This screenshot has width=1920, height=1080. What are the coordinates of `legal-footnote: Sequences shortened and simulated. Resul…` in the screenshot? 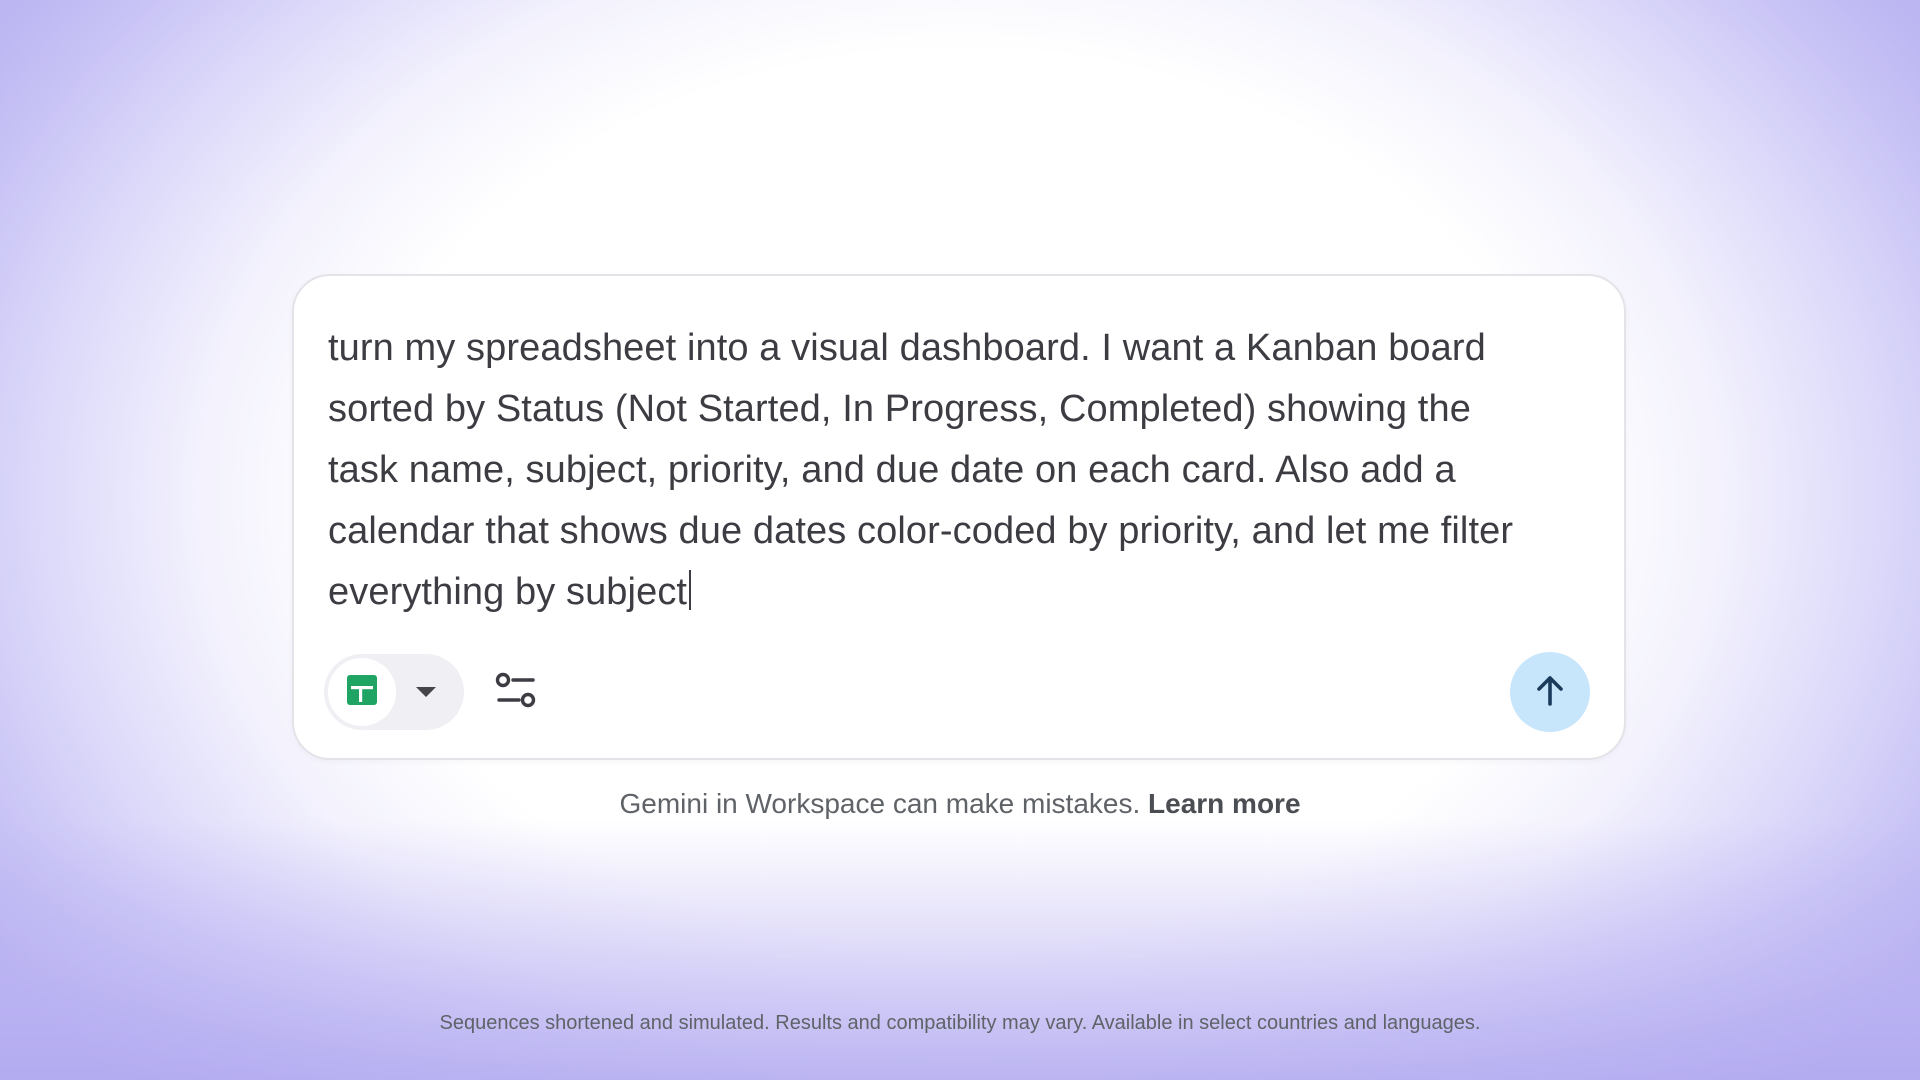 It's located at (960, 1023).